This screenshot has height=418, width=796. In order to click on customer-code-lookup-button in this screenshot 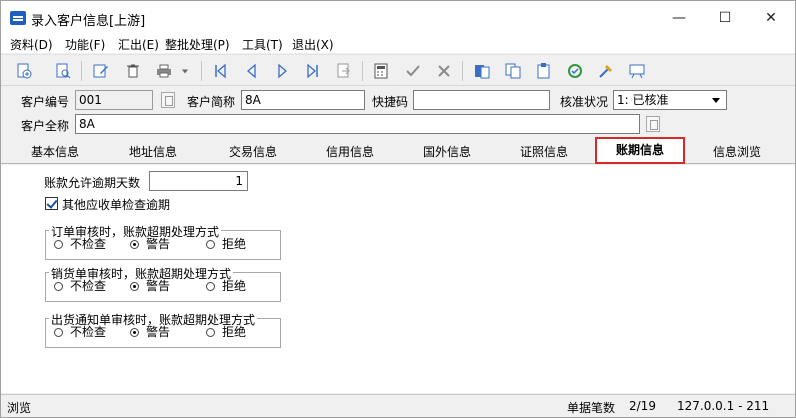, I will do `click(168, 100)`.